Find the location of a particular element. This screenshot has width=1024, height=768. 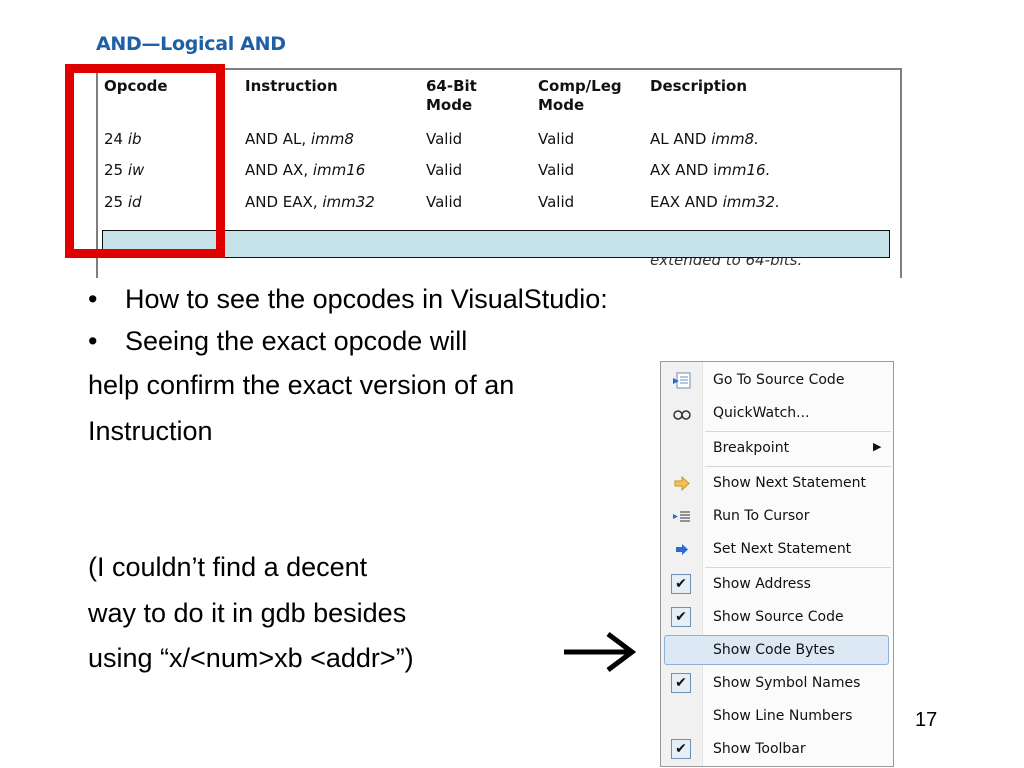

note-line-2: way to do it in gdb besides is located at coordinates (247, 613).